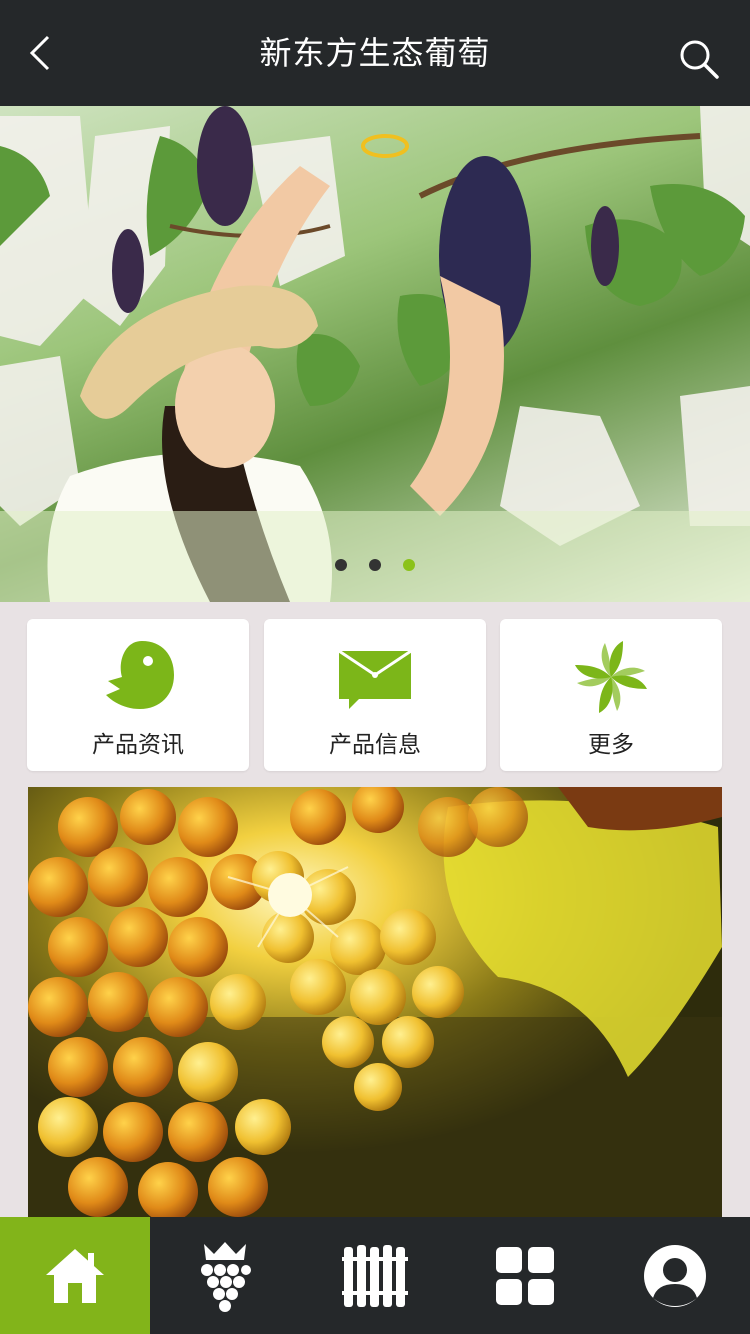 This screenshot has width=750, height=1334. I want to click on card-label: 产品信息, so click(375, 745).